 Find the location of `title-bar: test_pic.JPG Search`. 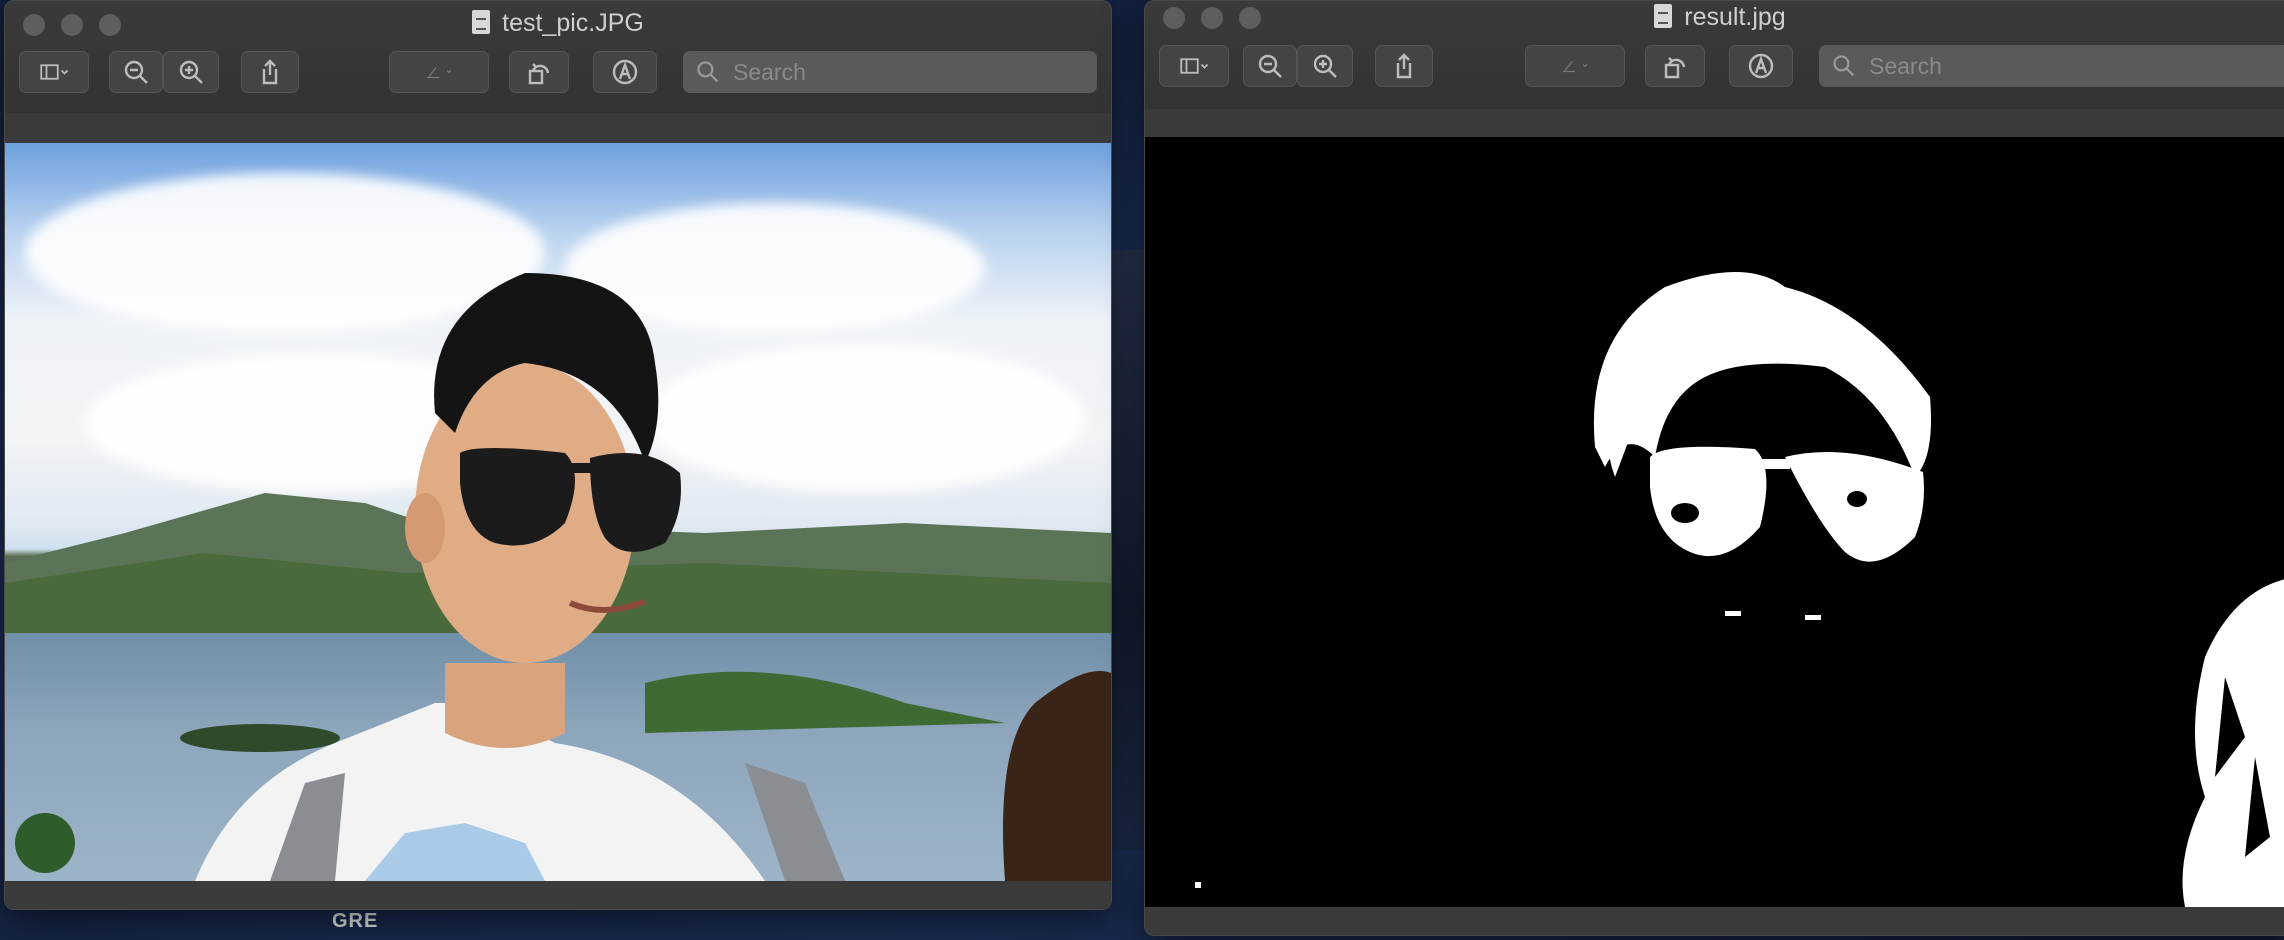

title-bar: test_pic.JPG Search is located at coordinates (558, 57).